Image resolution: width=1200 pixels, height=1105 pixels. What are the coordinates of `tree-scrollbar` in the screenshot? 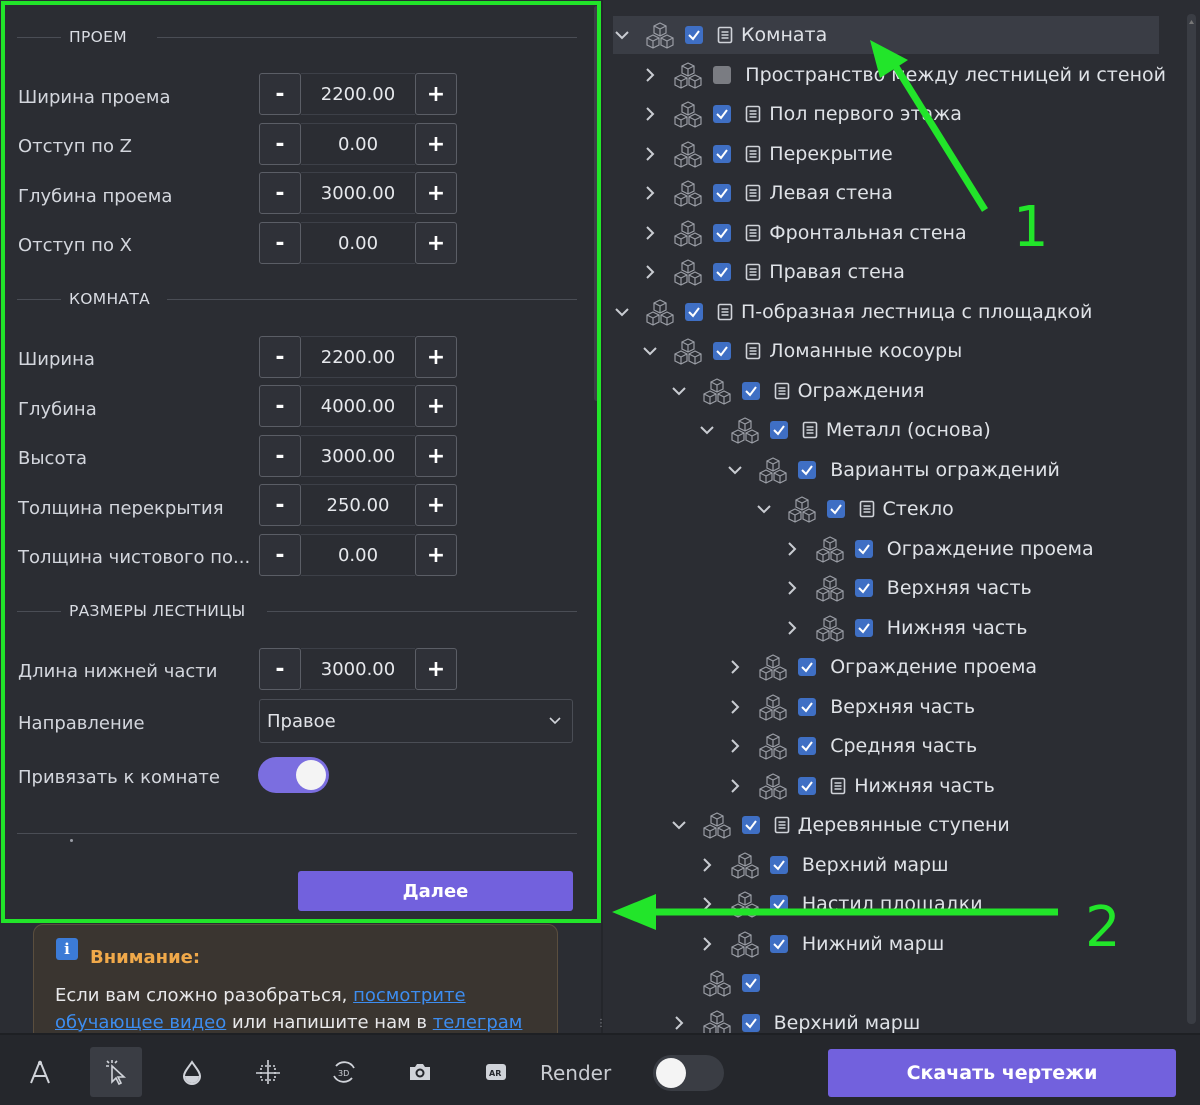 It's located at (1191, 519).